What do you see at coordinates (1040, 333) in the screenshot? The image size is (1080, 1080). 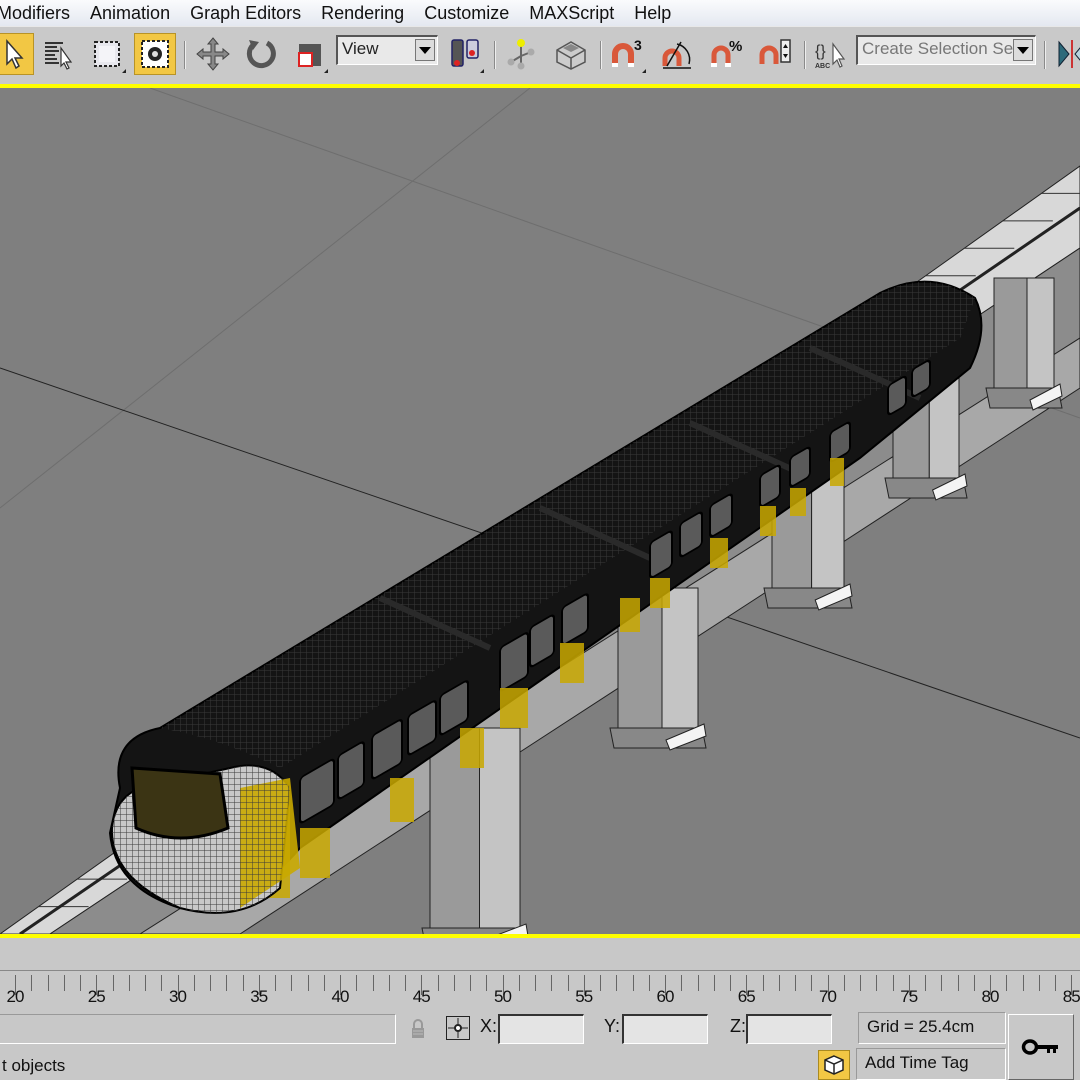 I see `pier-face-light` at bounding box center [1040, 333].